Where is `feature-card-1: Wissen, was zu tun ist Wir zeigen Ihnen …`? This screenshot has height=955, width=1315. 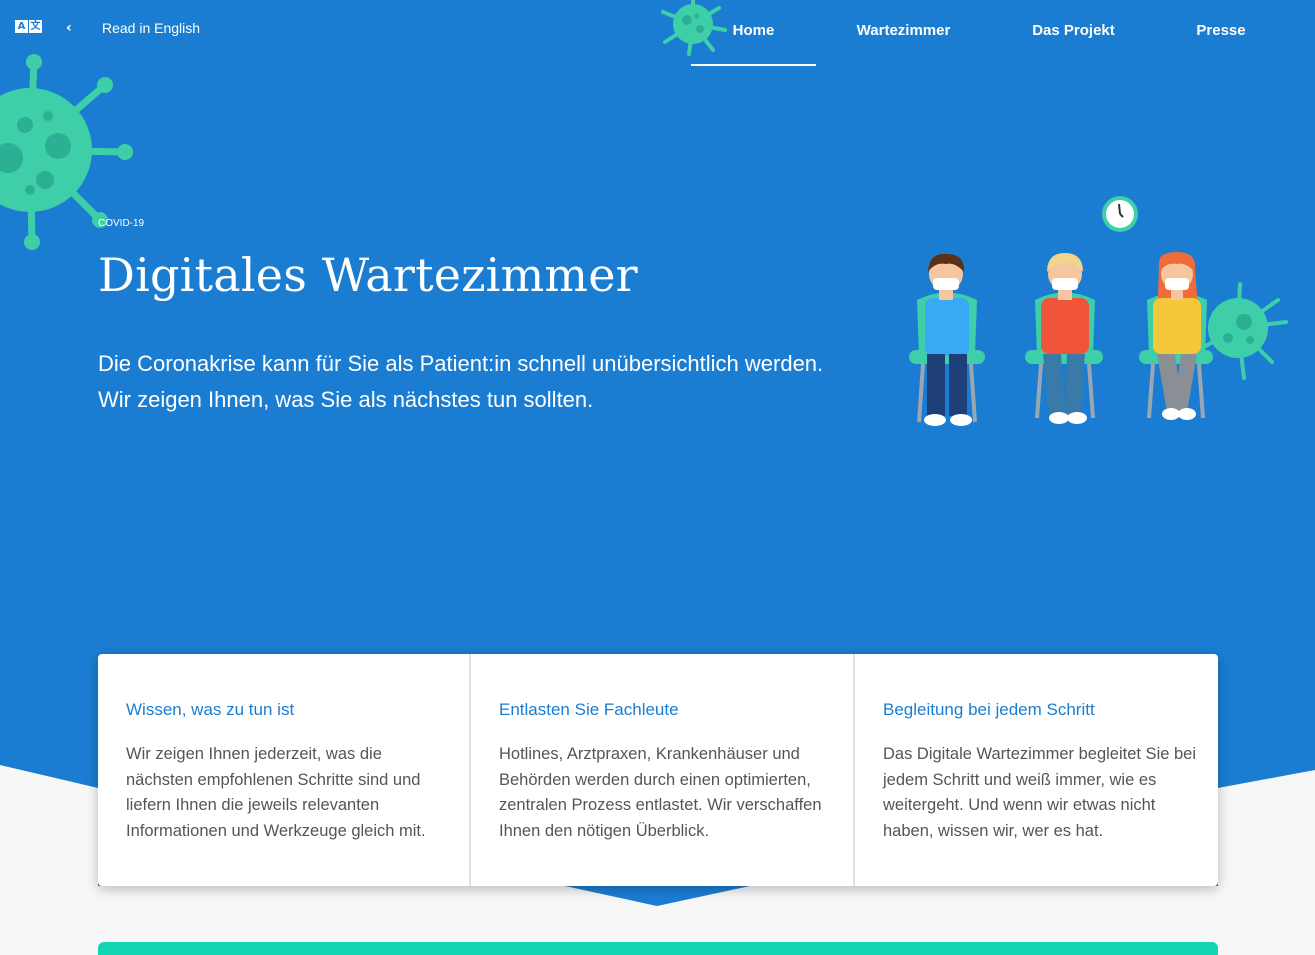 feature-card-1: Wissen, was zu tun ist Wir zeigen Ihnen … is located at coordinates (283, 770).